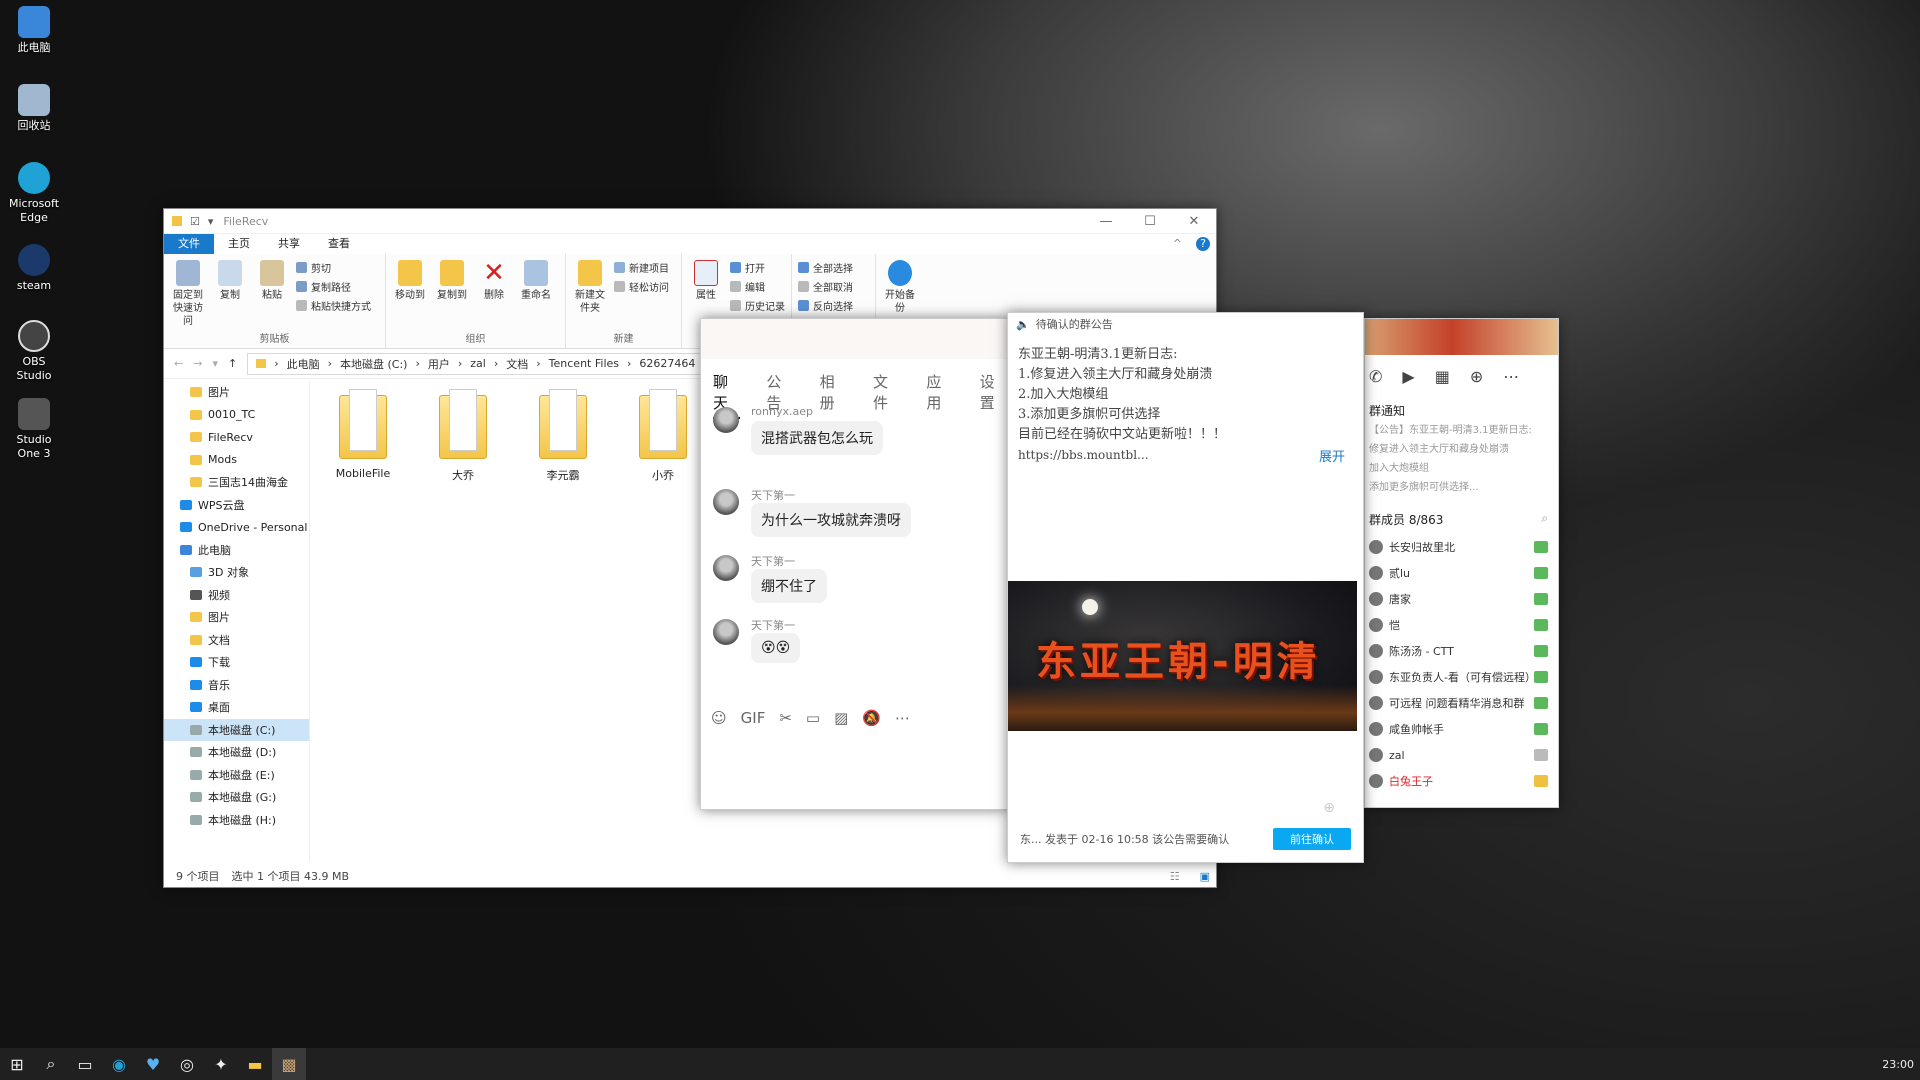 This screenshot has height=1080, width=1920. I want to click on member-row: 唐家, so click(1458, 599).